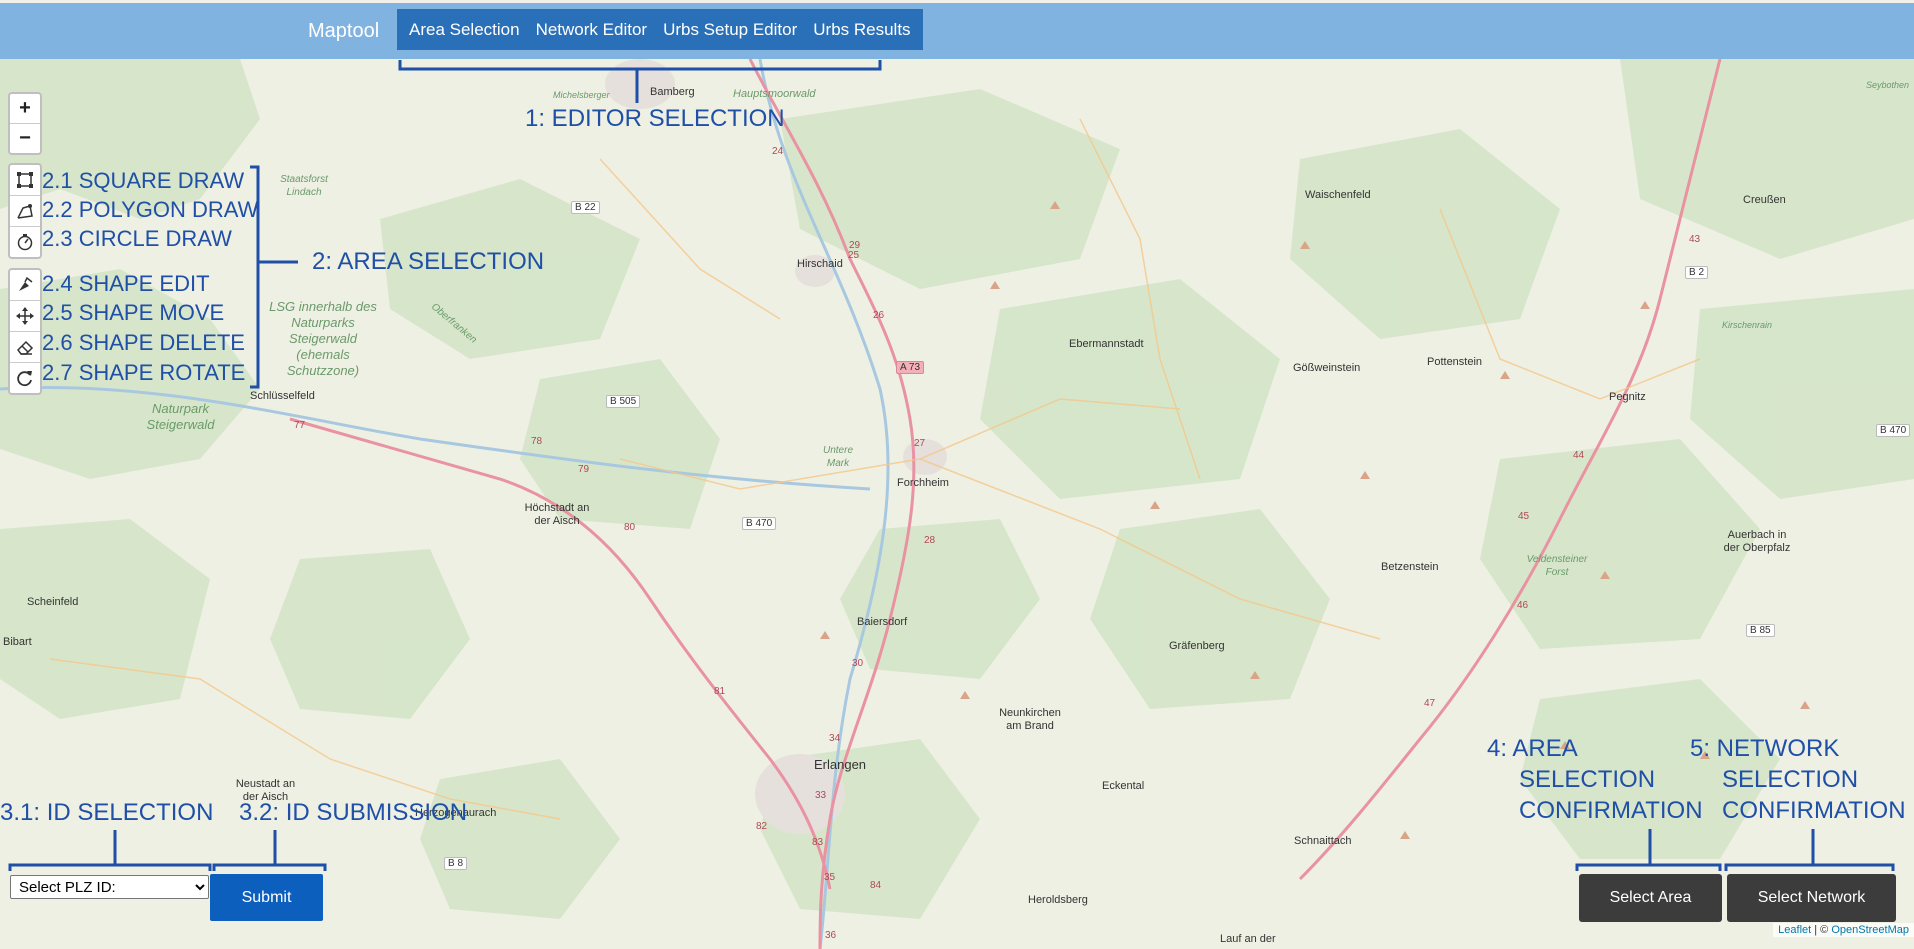 This screenshot has height=949, width=1914. I want to click on road-number: 44, so click(1579, 455).